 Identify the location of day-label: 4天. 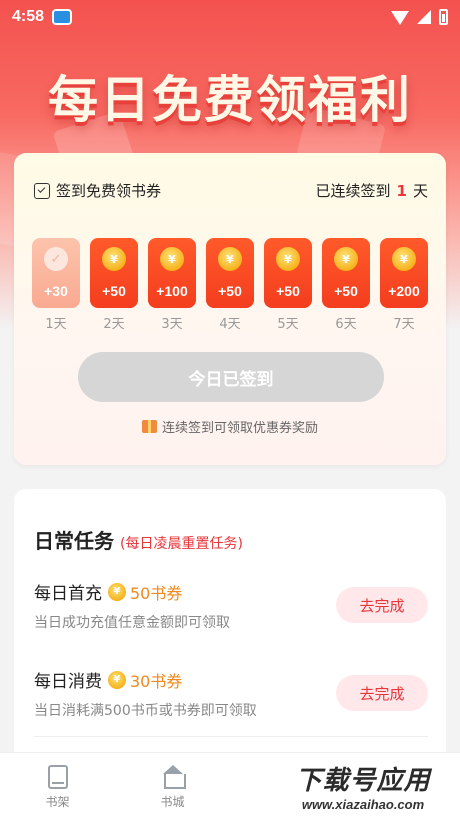
(230, 324).